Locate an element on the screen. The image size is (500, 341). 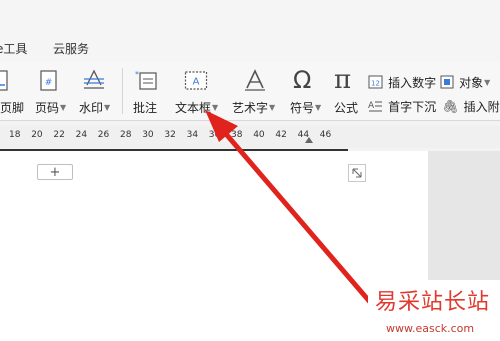
site-watermark-title: 易采站长站 is located at coordinates (433, 302).